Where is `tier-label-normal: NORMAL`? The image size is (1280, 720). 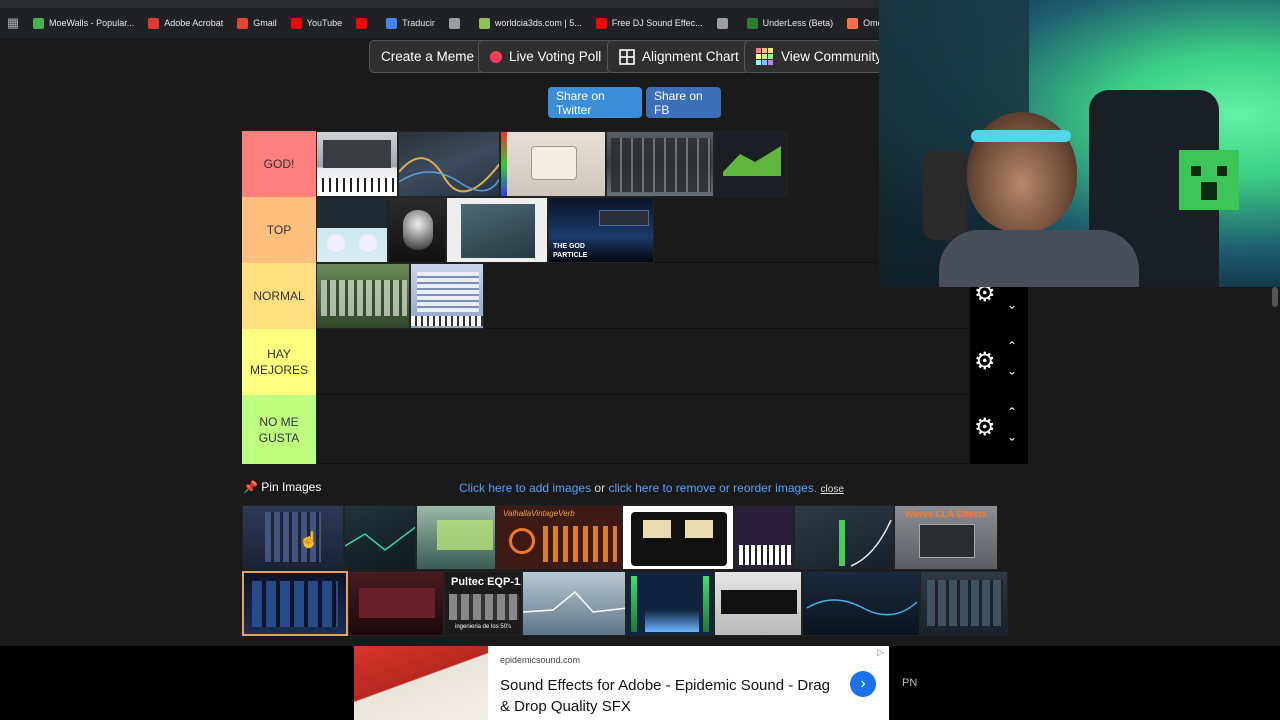
tier-label-normal: NORMAL is located at coordinates (279, 296).